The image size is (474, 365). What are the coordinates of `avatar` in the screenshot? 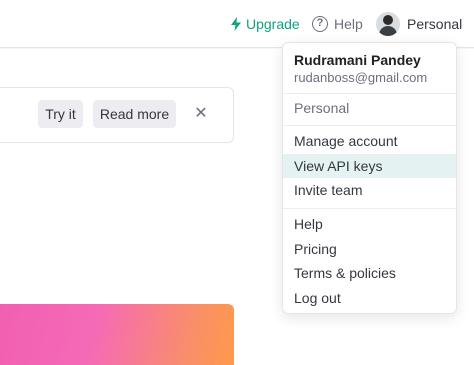 It's located at (388, 24).